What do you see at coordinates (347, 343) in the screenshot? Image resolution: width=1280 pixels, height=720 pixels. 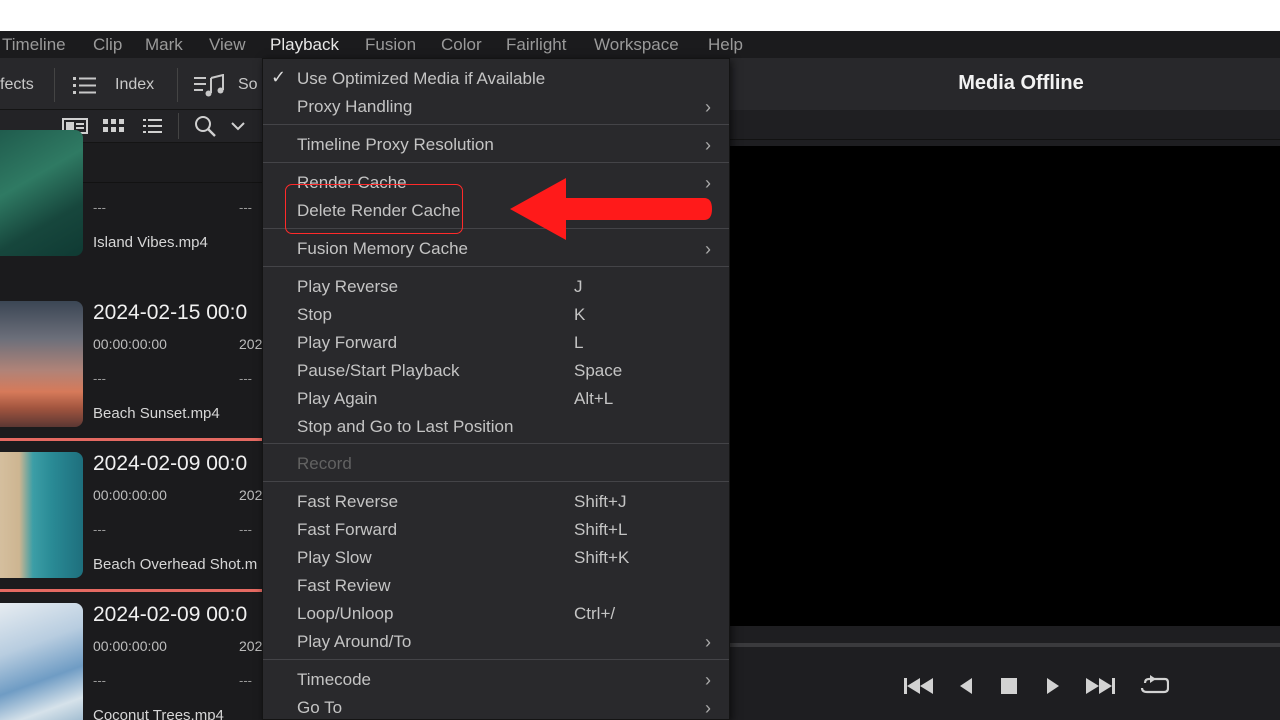 I see `menu-item-label: Play Forward` at bounding box center [347, 343].